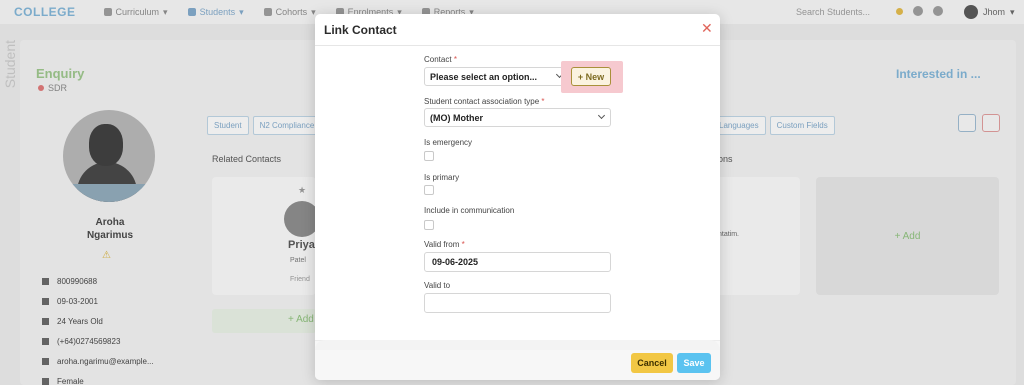 Image resolution: width=1024 pixels, height=385 pixels. I want to click on association-type-label: Student contact association type *, so click(484, 101).